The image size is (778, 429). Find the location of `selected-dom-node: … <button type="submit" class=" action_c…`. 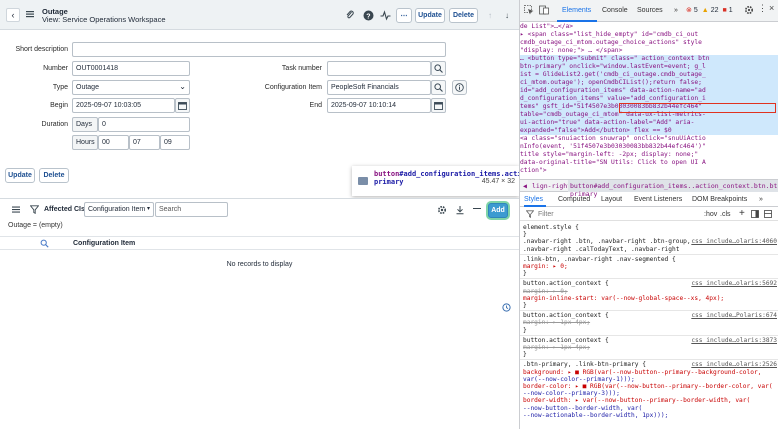

selected-dom-node: … <button type="submit" class=" action_c… is located at coordinates (615, 59).